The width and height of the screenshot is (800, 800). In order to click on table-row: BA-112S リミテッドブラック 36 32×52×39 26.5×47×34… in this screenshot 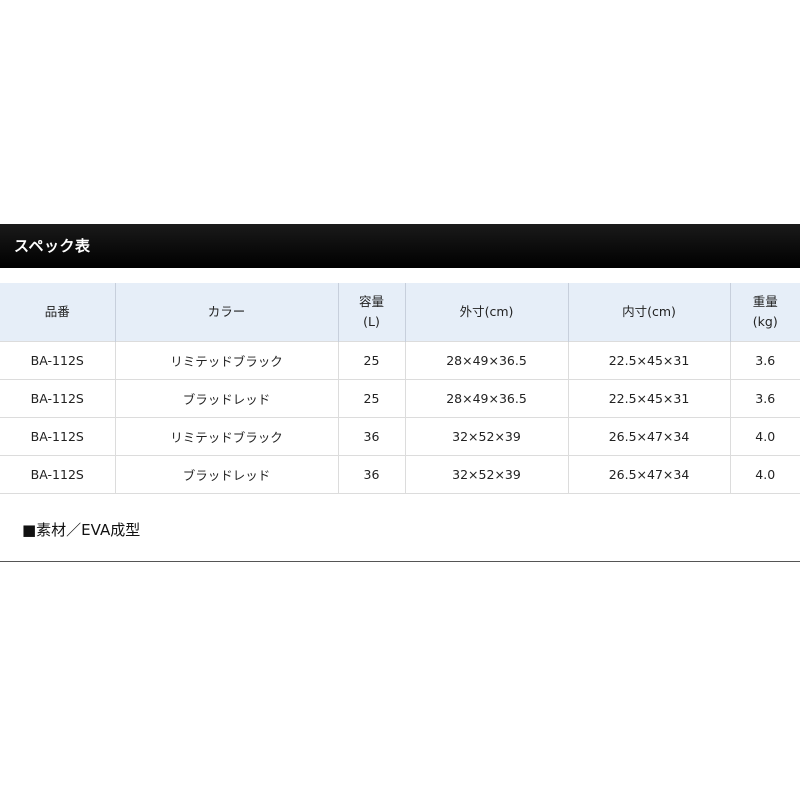, I will do `click(400, 436)`.